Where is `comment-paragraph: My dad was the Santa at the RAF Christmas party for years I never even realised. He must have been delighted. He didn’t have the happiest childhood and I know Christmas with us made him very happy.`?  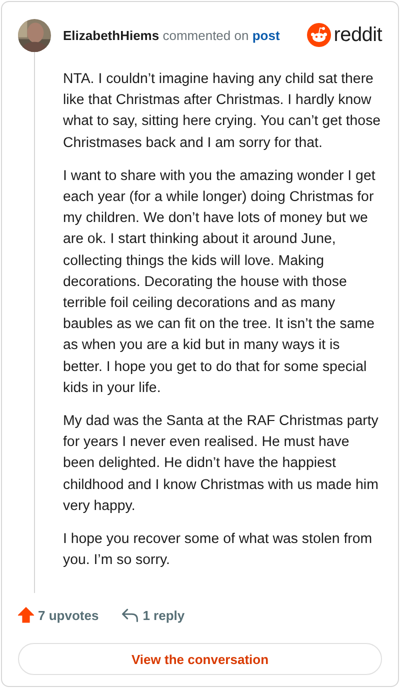 comment-paragraph: My dad was the Santa at the RAF Christmas party for years I never even realised. He must have been delighted. He didn’t have the happiest childhood and I know Christmas with us made him very happy. is located at coordinates (221, 464).